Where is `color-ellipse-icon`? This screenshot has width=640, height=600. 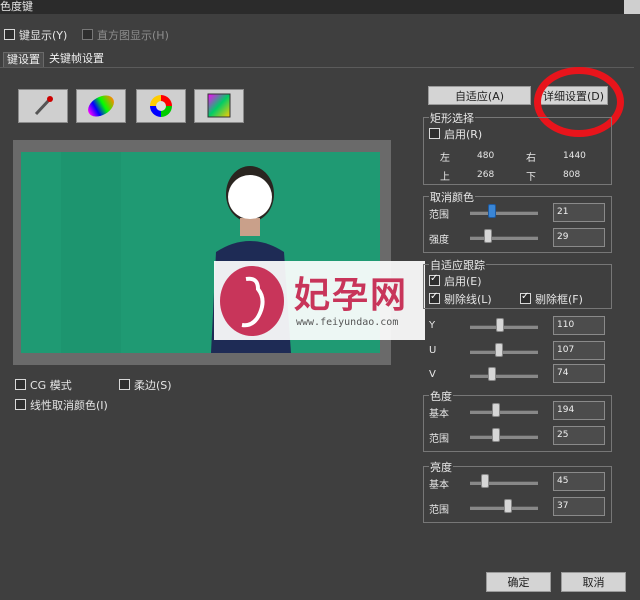 color-ellipse-icon is located at coordinates (101, 106).